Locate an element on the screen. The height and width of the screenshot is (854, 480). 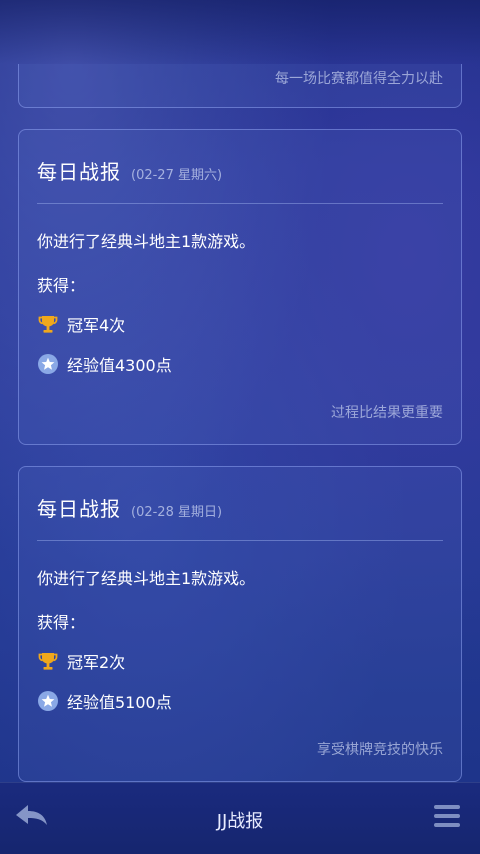
bottom-nav-bar: JJ战报 is located at coordinates (240, 818).